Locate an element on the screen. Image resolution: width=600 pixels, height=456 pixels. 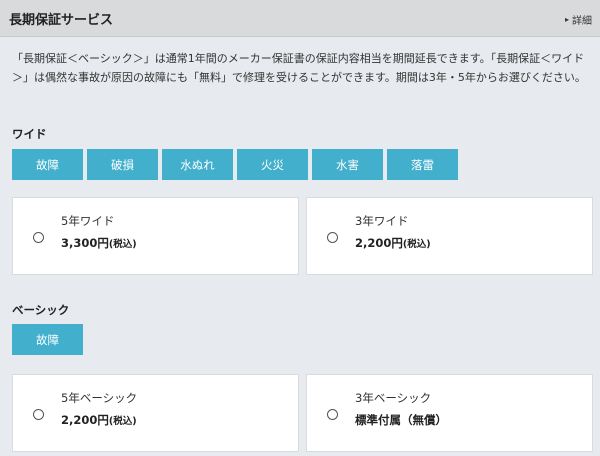
coverage-tag: 火災 is located at coordinates (272, 164).